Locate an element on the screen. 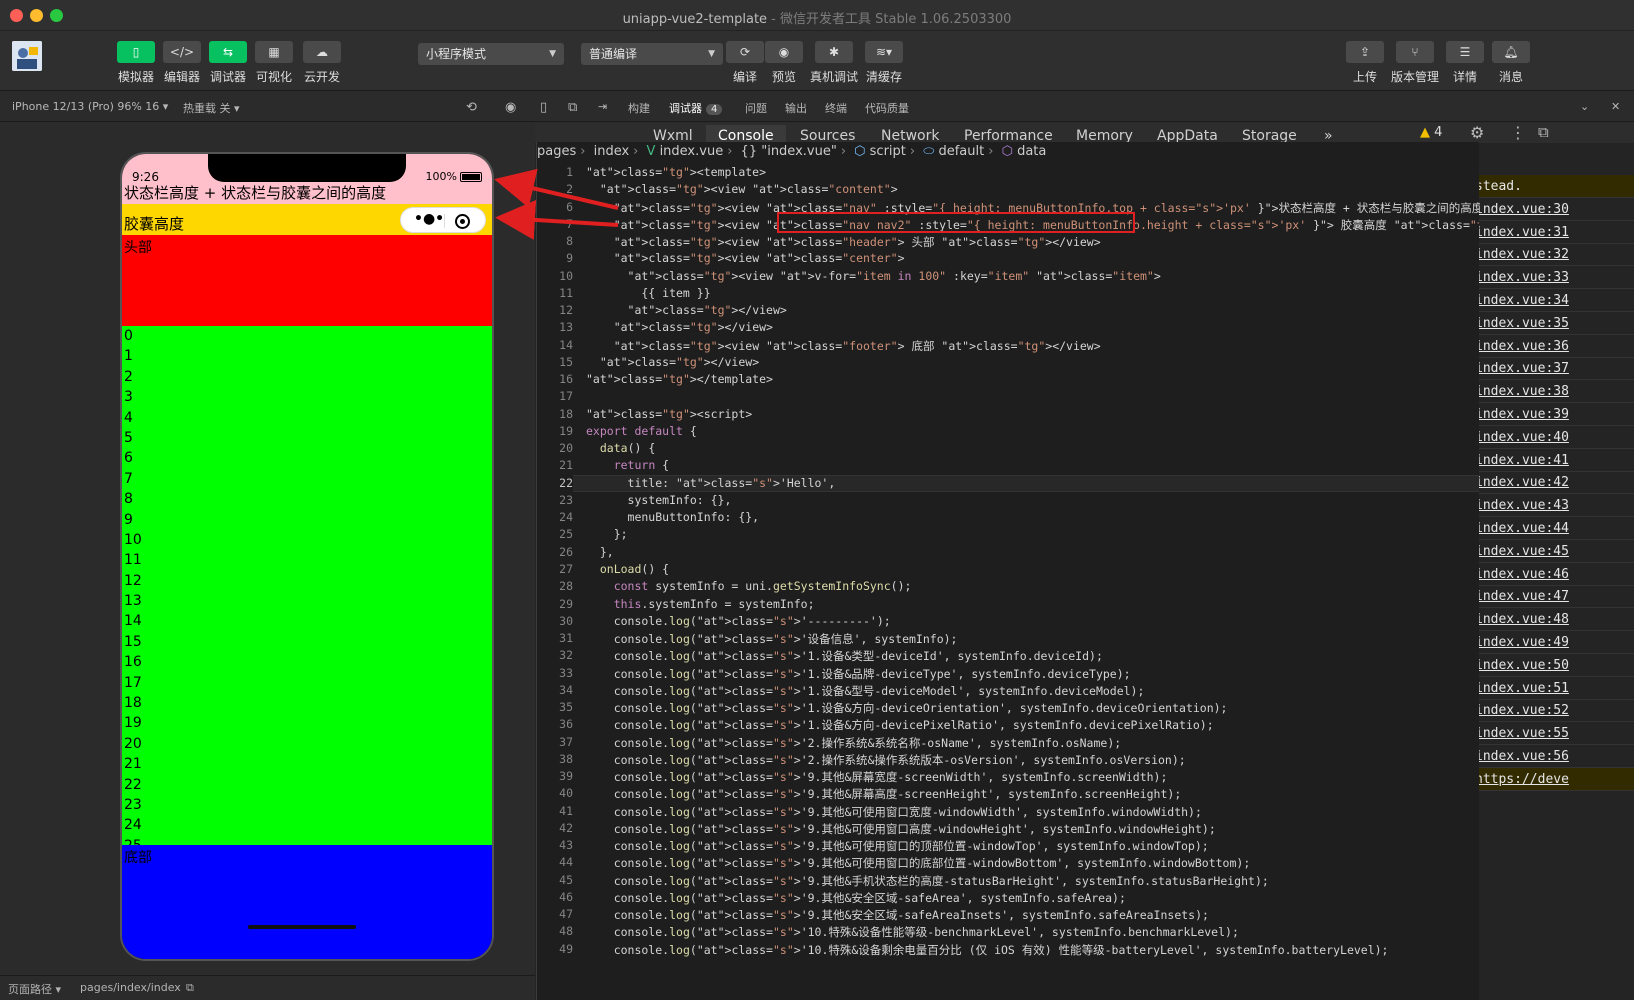 The height and width of the screenshot is (1000, 1634). console-source-link: index.vue:45 is located at coordinates (1522, 551).